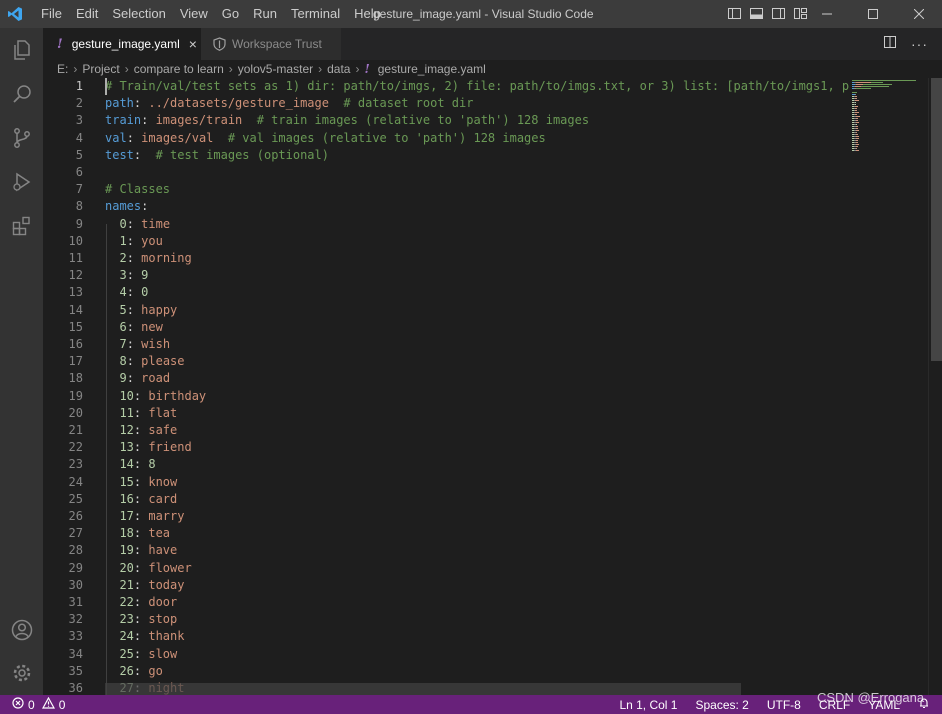 This screenshot has width=942, height=714. What do you see at coordinates (784, 705) in the screenshot?
I see `encoding: UTF-8` at bounding box center [784, 705].